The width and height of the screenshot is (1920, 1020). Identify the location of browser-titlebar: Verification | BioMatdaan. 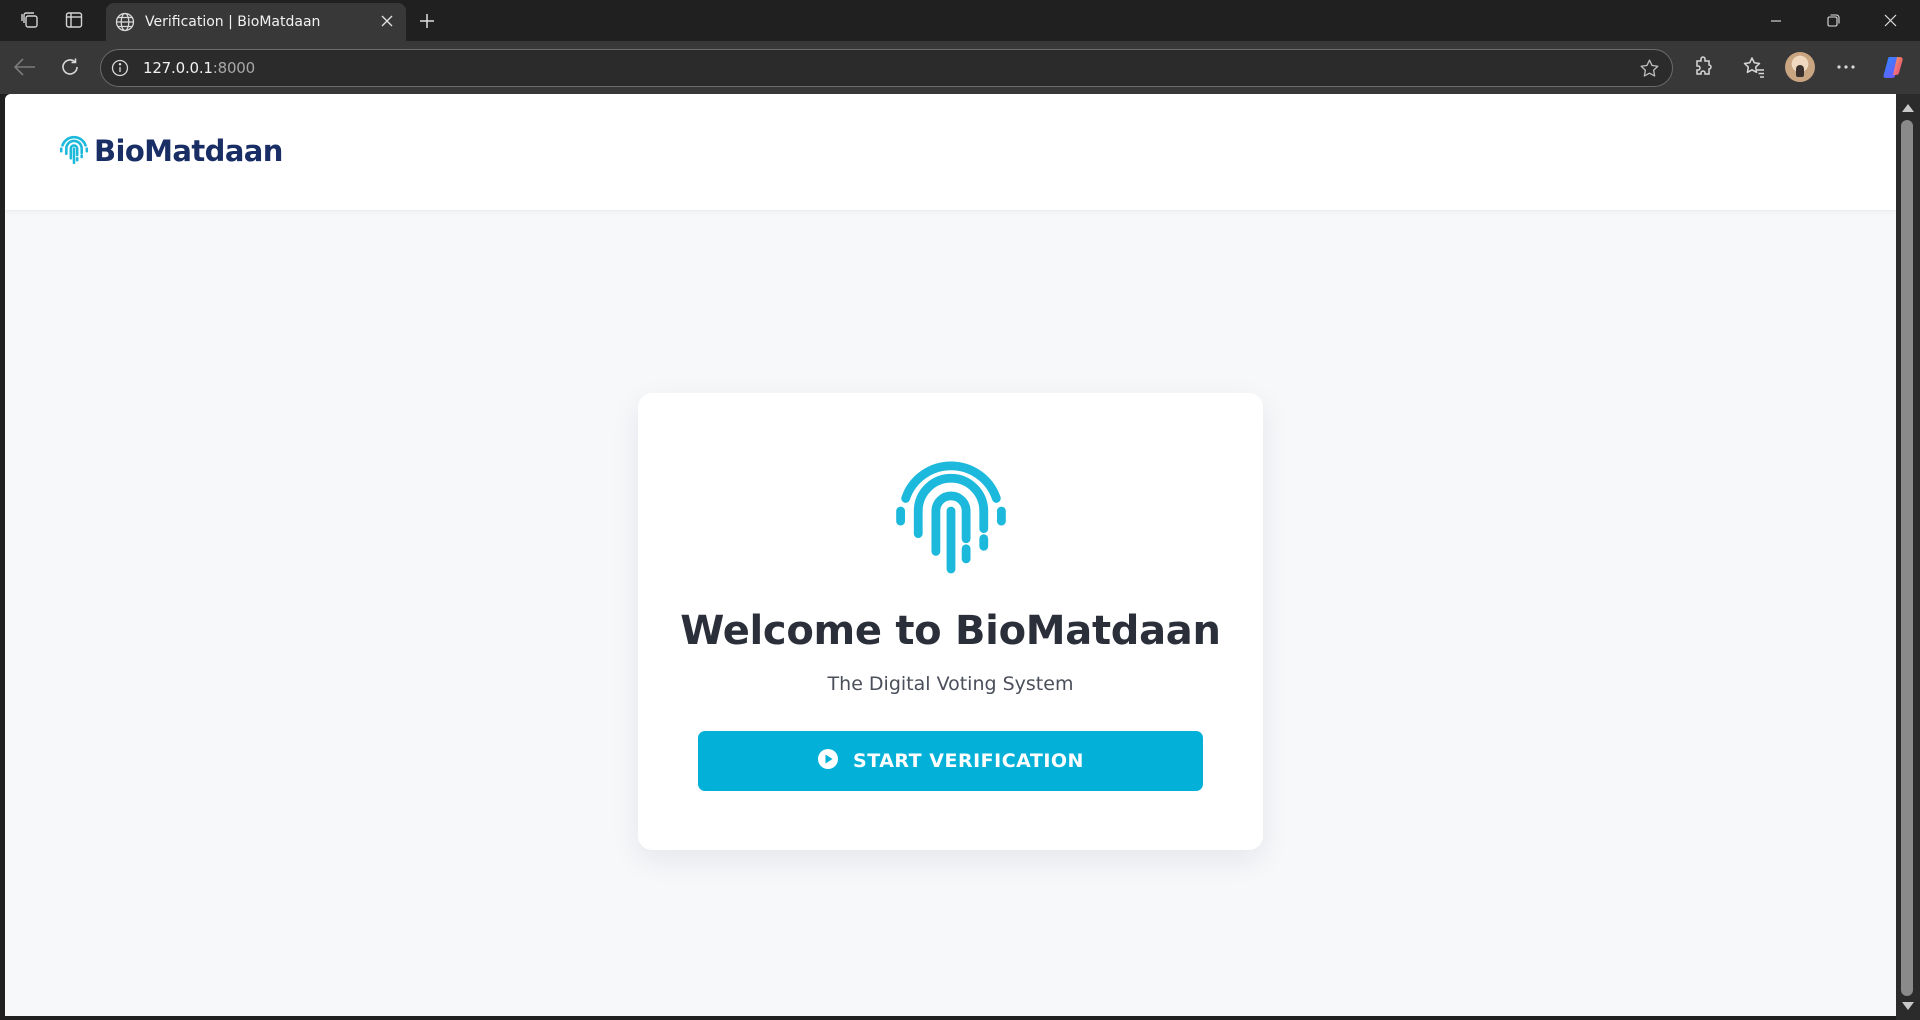
(960, 20).